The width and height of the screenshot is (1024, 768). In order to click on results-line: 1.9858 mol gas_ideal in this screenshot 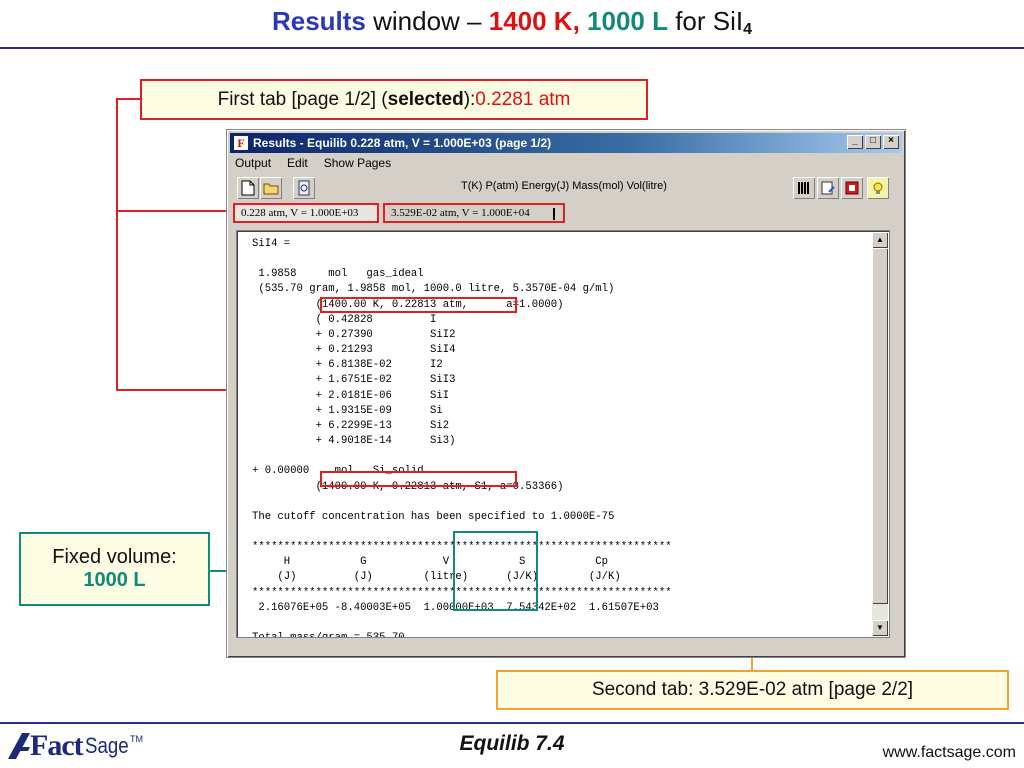, I will do `click(338, 274)`.